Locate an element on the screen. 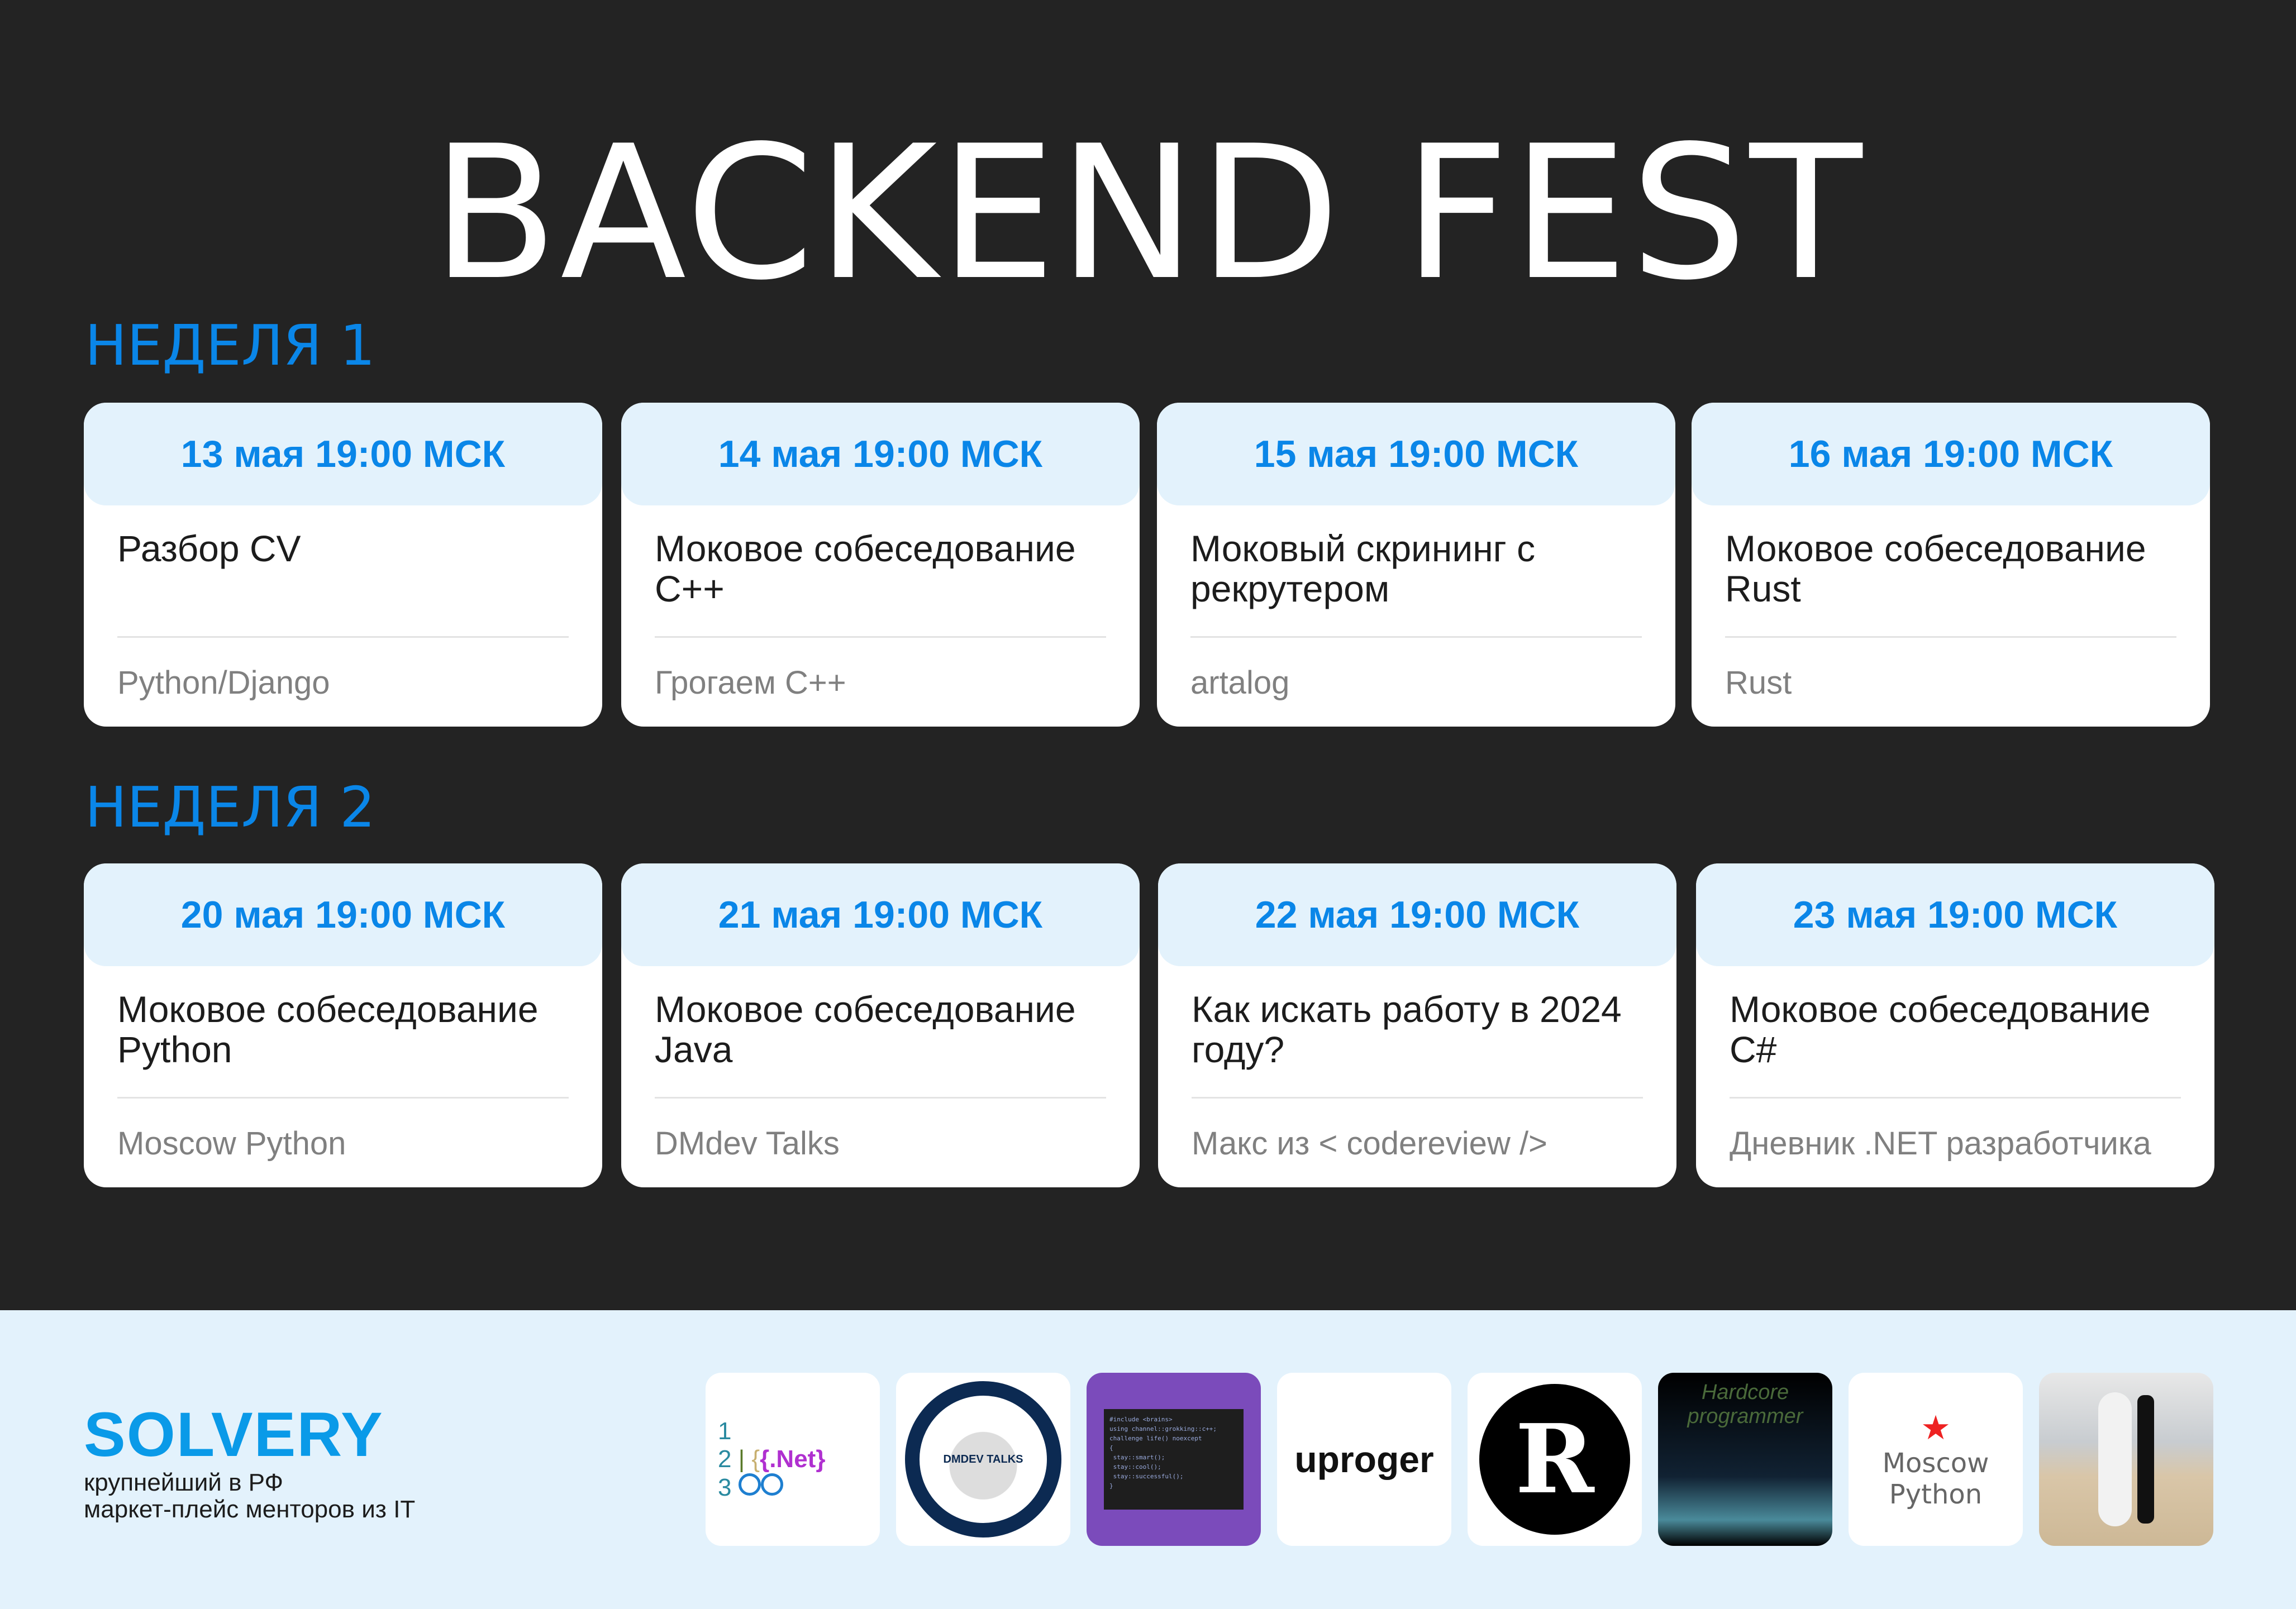 The image size is (2296, 1609). event-host: DMdev Talks is located at coordinates (748, 1143).